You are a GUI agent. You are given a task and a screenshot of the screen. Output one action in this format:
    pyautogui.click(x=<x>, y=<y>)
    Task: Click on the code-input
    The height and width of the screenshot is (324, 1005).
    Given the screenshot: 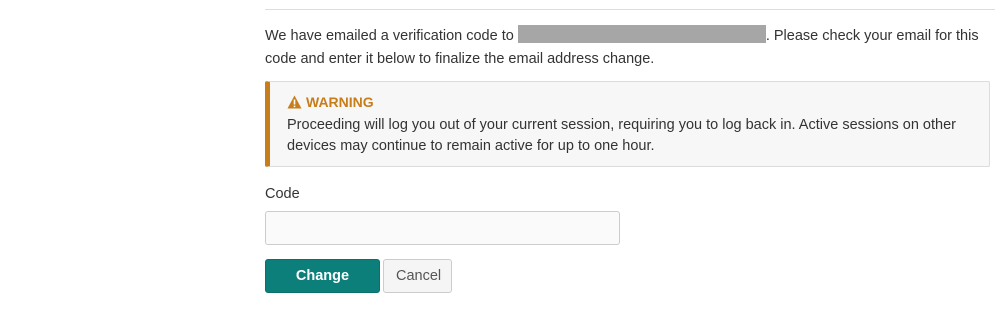 What is the action you would take?
    pyautogui.click(x=442, y=228)
    